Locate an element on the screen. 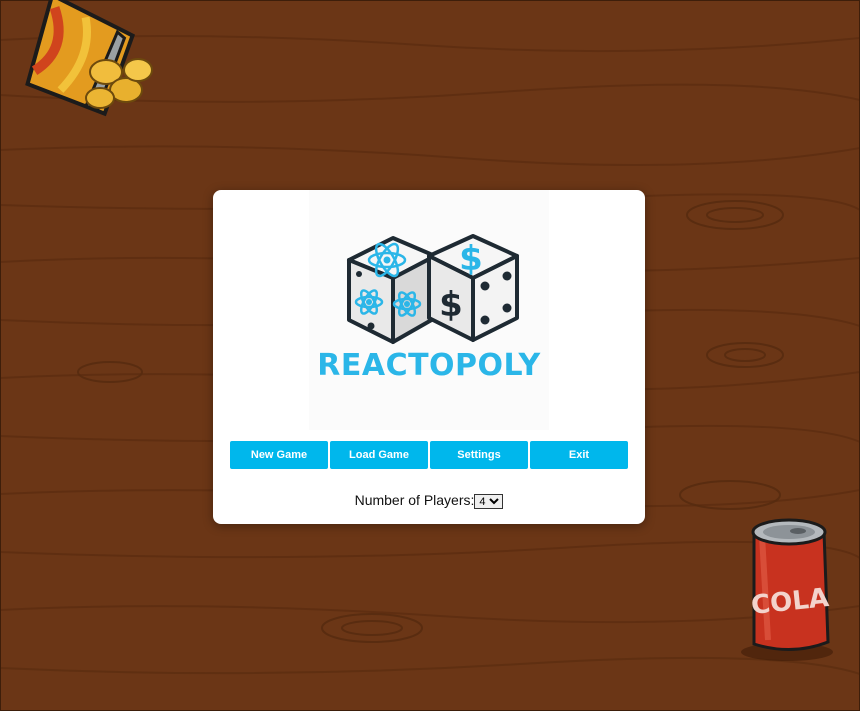  exit-button: Exit is located at coordinates (579, 455).